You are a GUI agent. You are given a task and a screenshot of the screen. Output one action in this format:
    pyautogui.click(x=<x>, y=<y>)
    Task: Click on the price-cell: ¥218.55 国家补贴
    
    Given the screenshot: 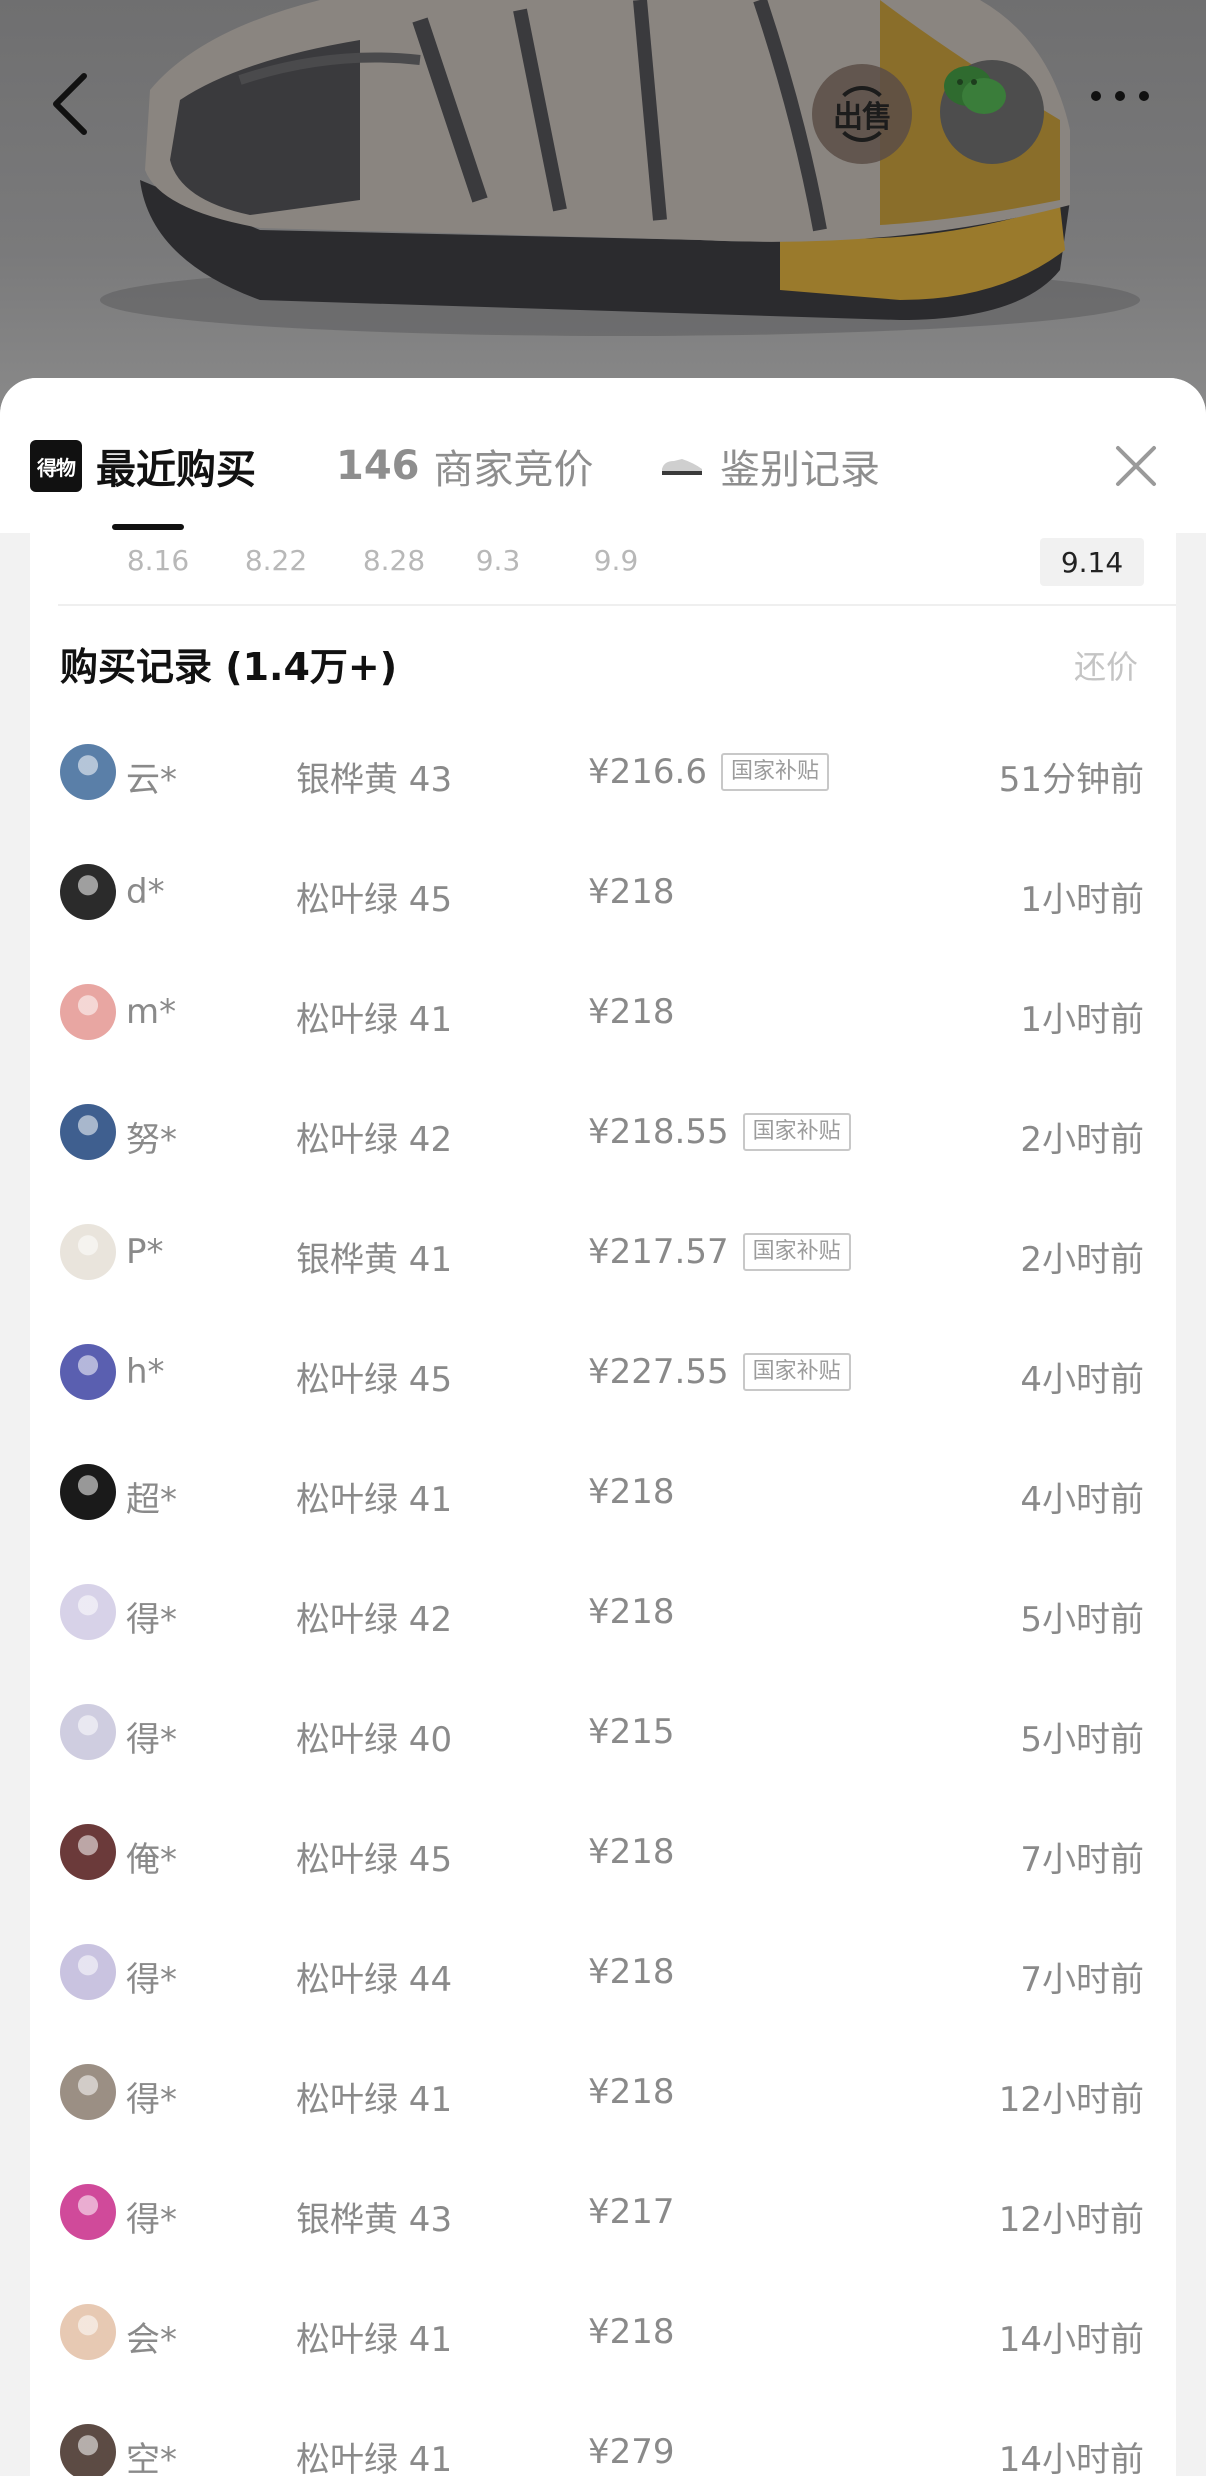 What is the action you would take?
    pyautogui.click(x=719, y=1132)
    